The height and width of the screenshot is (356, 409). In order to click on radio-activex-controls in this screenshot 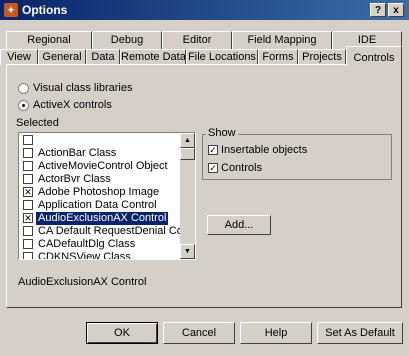, I will do `click(23, 105)`.